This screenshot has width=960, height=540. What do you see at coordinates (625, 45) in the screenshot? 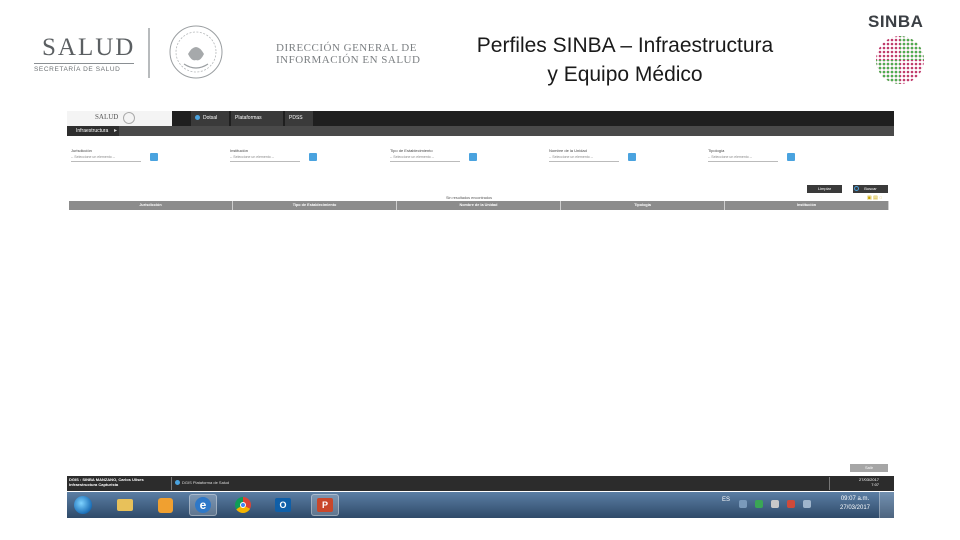
I see `slide-title-line1: Perfiles SINBA – Infraestructura` at bounding box center [625, 45].